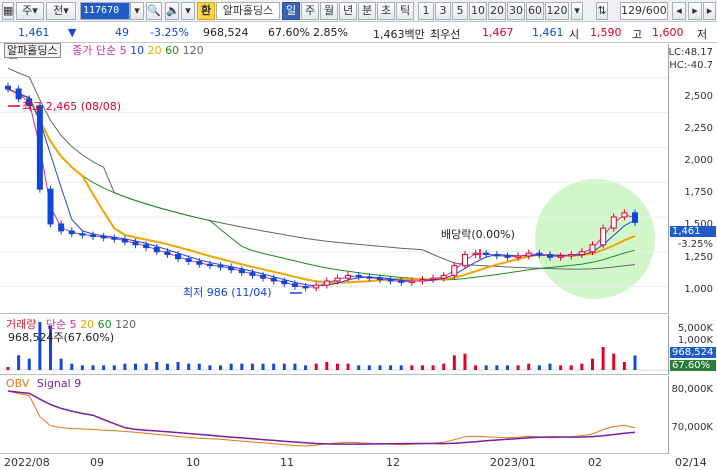 This screenshot has height=470, width=717. I want to click on high-annotation: 최고 2,465 (08/08), so click(72, 106).